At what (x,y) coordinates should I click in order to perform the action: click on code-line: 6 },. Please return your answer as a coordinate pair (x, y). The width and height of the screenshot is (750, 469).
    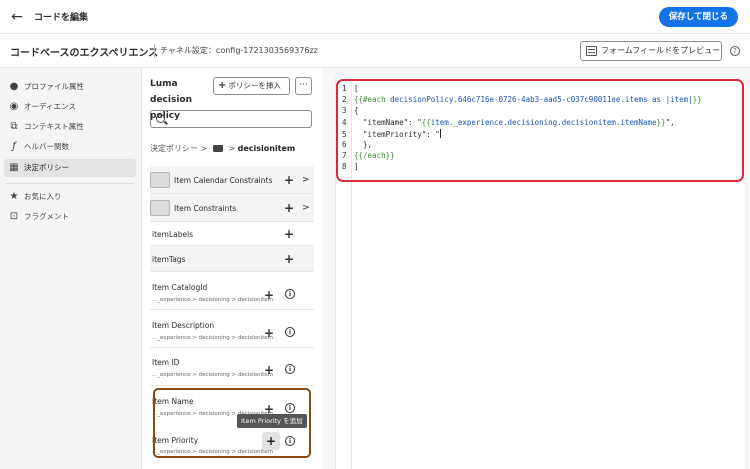
    Looking at the image, I should click on (357, 144).